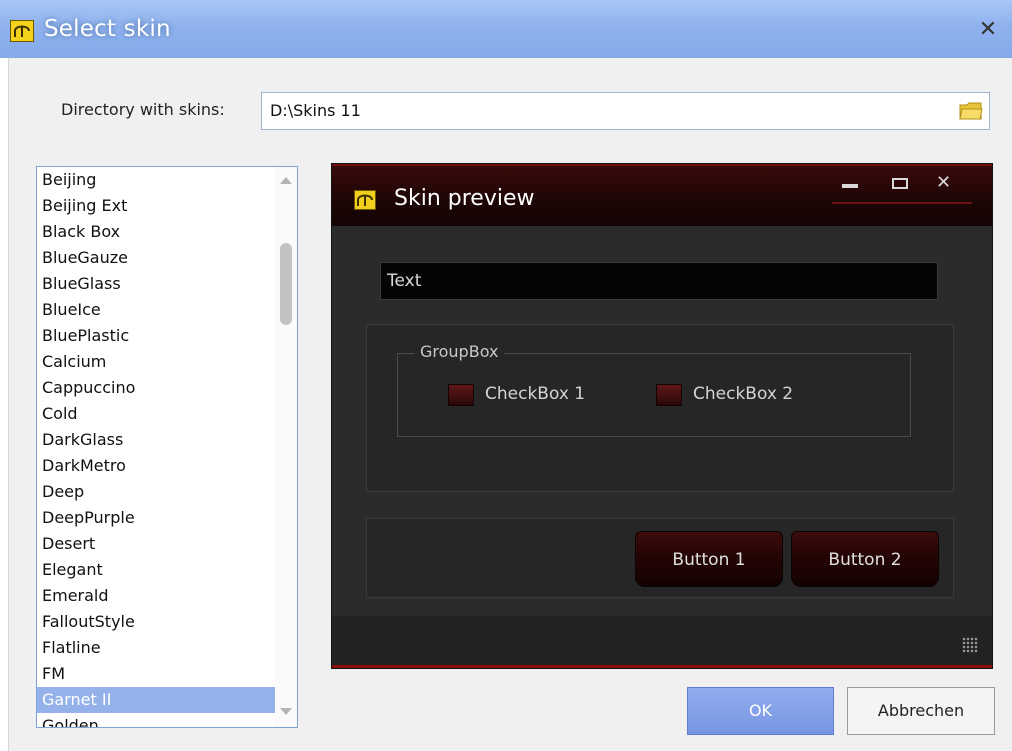 The height and width of the screenshot is (751, 1012). I want to click on skin-list-item: BluePlastic, so click(167, 336).